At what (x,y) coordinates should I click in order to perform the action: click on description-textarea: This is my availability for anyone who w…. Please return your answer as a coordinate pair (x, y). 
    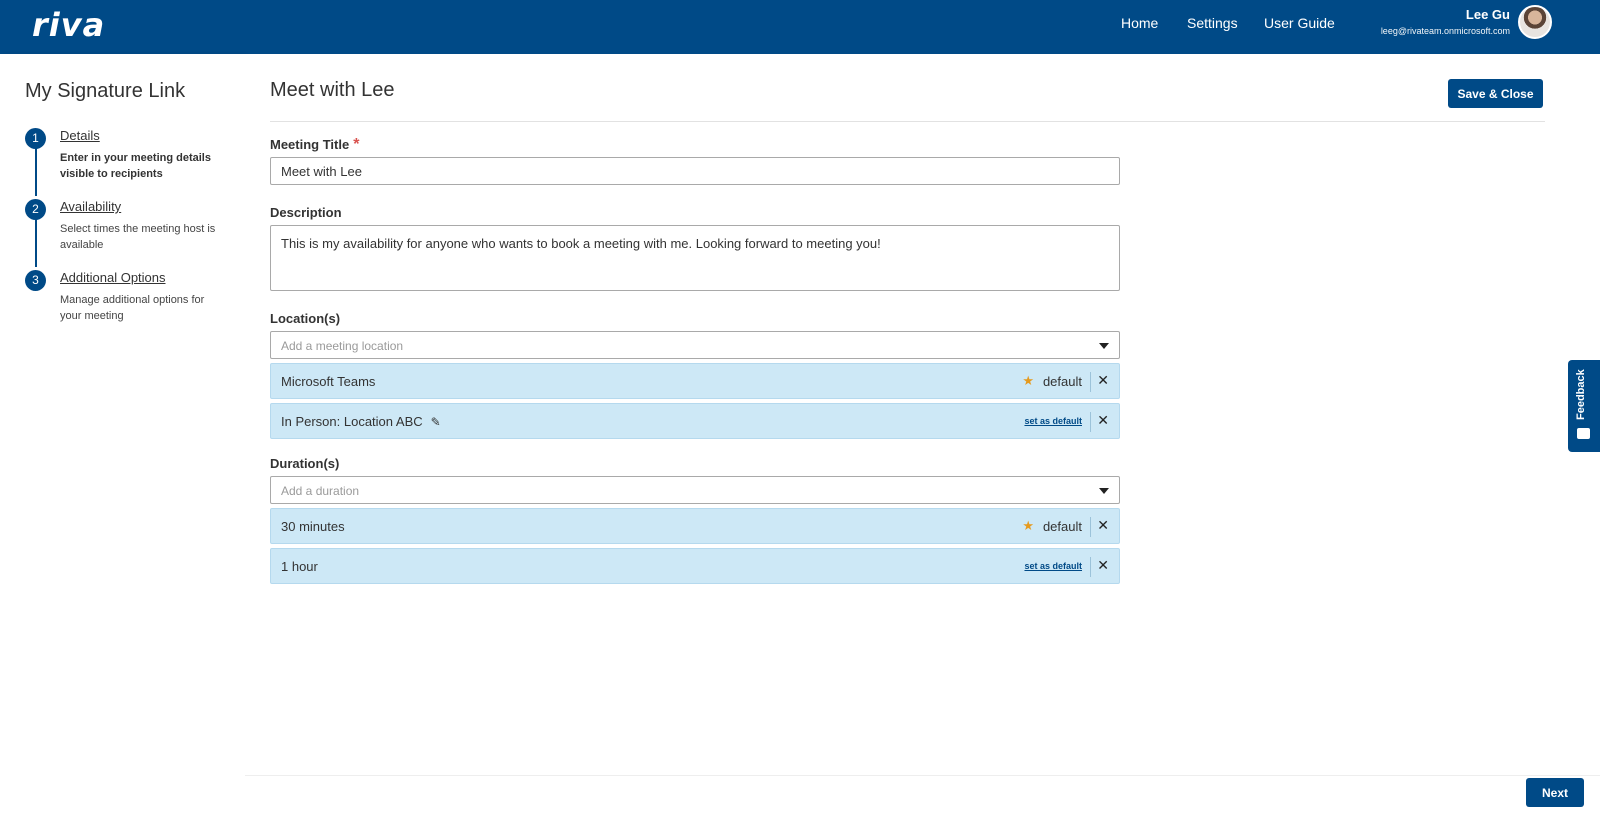
    Looking at the image, I should click on (695, 258).